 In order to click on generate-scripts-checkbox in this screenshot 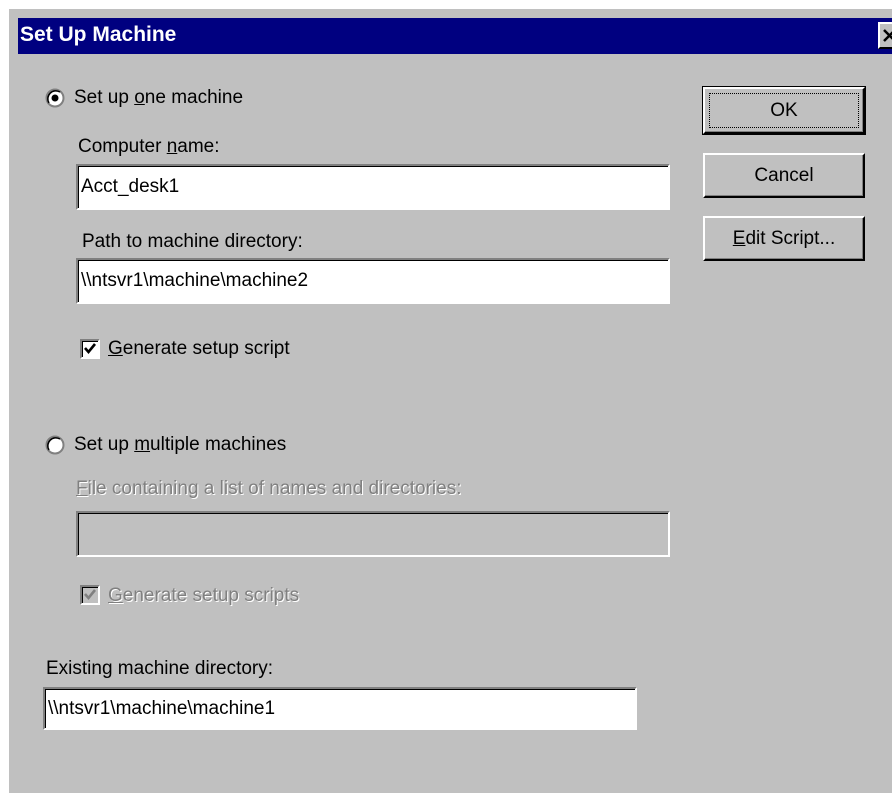, I will do `click(90, 595)`.